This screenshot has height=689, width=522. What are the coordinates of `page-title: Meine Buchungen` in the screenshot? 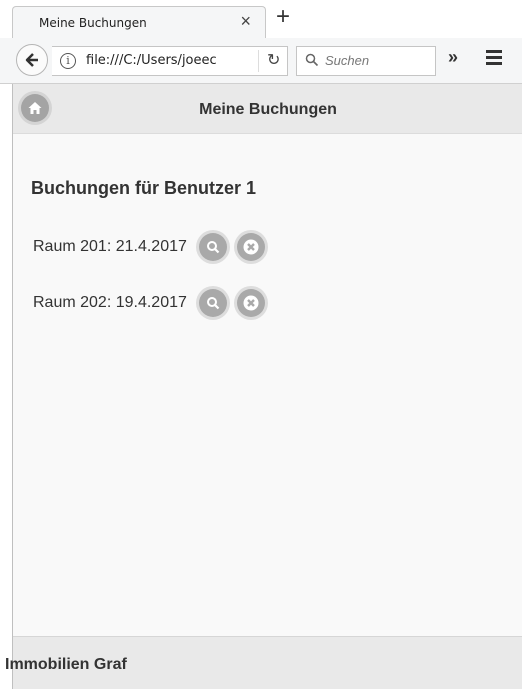 It's located at (268, 109).